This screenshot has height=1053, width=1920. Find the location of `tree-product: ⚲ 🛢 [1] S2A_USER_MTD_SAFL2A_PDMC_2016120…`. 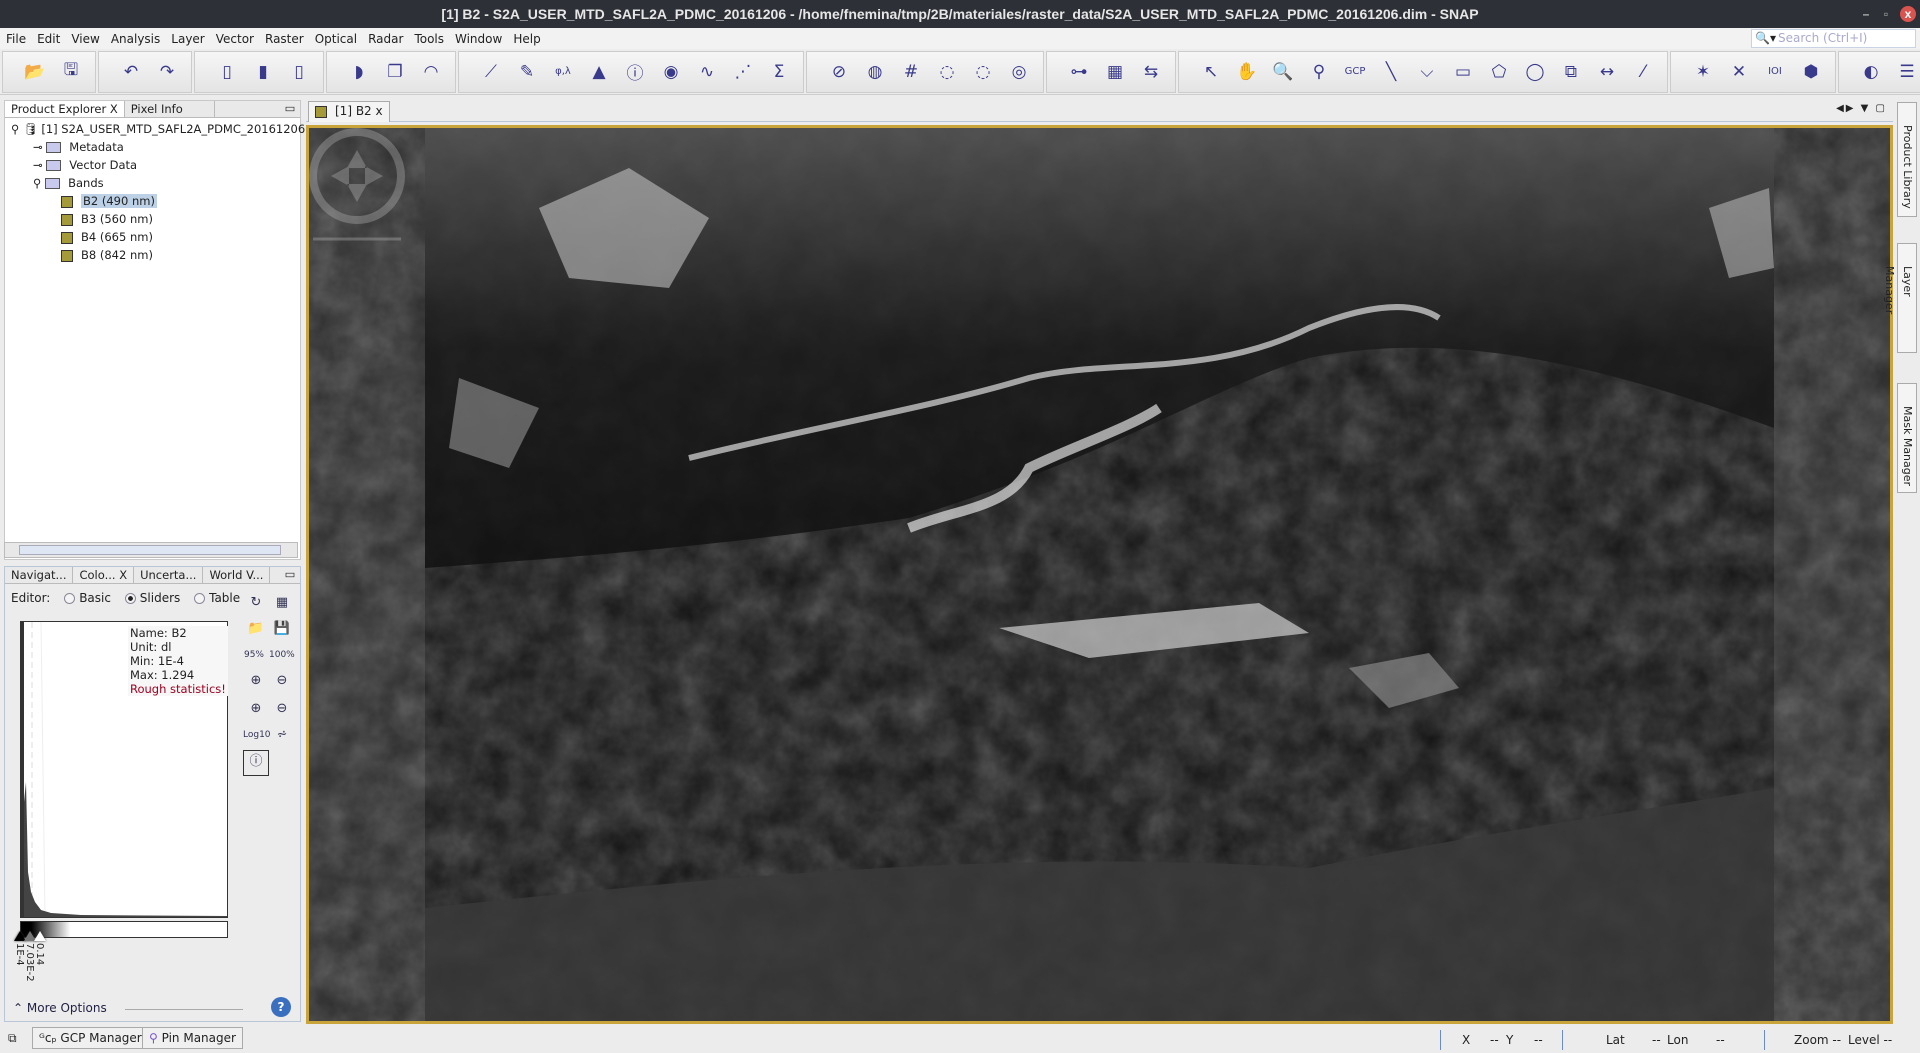

tree-product: ⚲ 🛢 [1] S2A_USER_MTD_SAFL2A_PDMC_2016120… is located at coordinates (158, 129).